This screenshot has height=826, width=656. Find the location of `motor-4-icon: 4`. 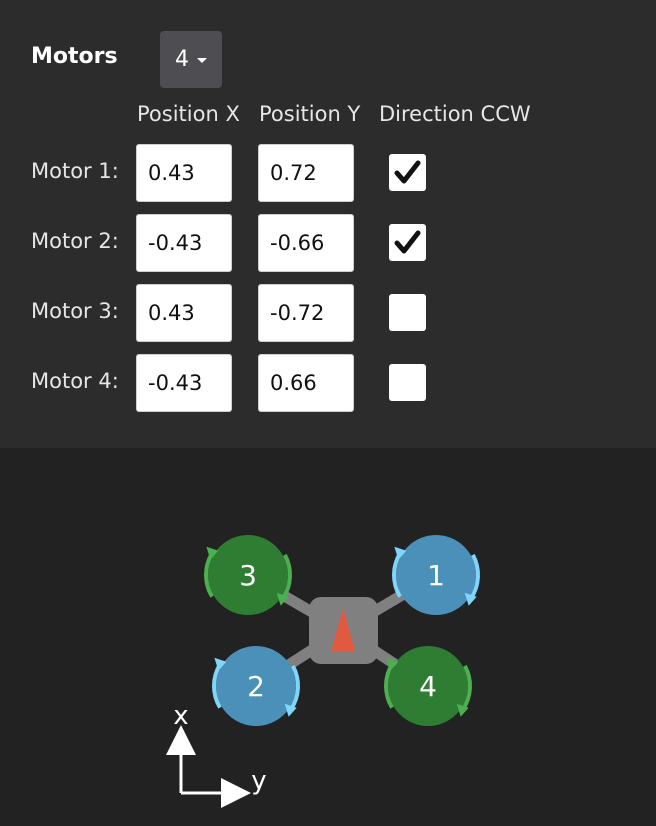

motor-4-icon: 4 is located at coordinates (428, 686).